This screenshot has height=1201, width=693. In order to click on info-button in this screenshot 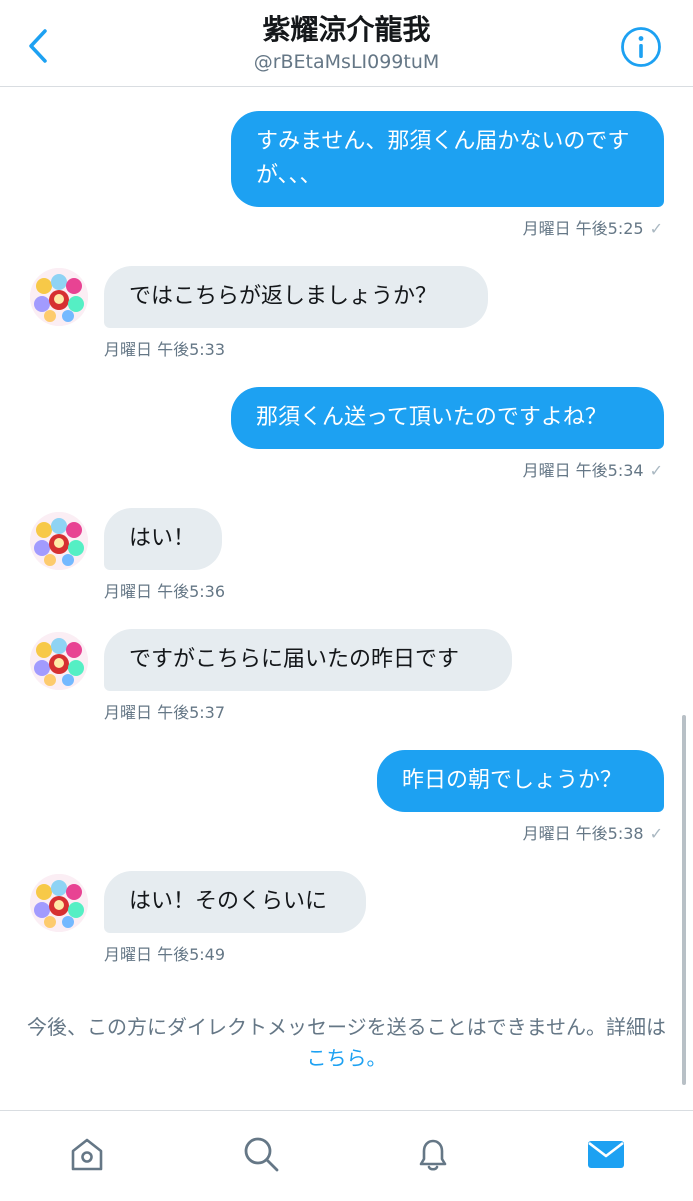, I will do `click(641, 47)`.